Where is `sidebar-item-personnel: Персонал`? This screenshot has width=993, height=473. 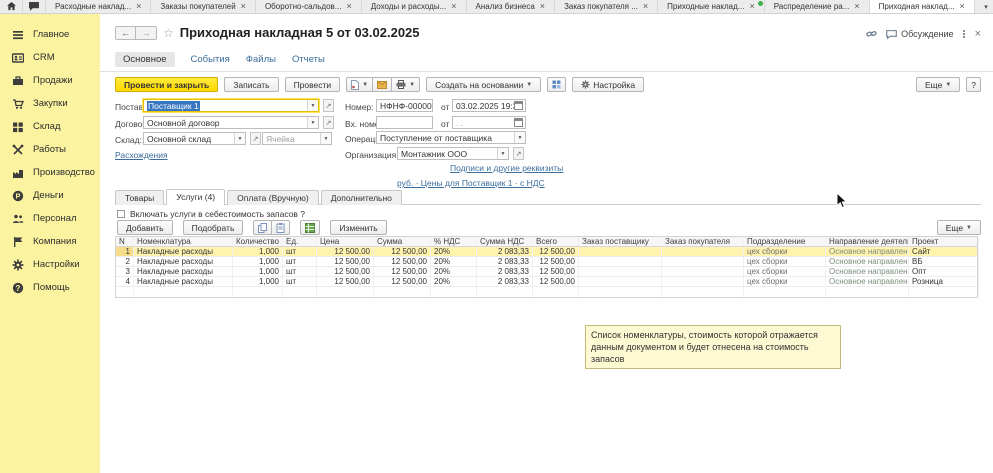
sidebar-item-personnel: Персонал is located at coordinates (50, 218).